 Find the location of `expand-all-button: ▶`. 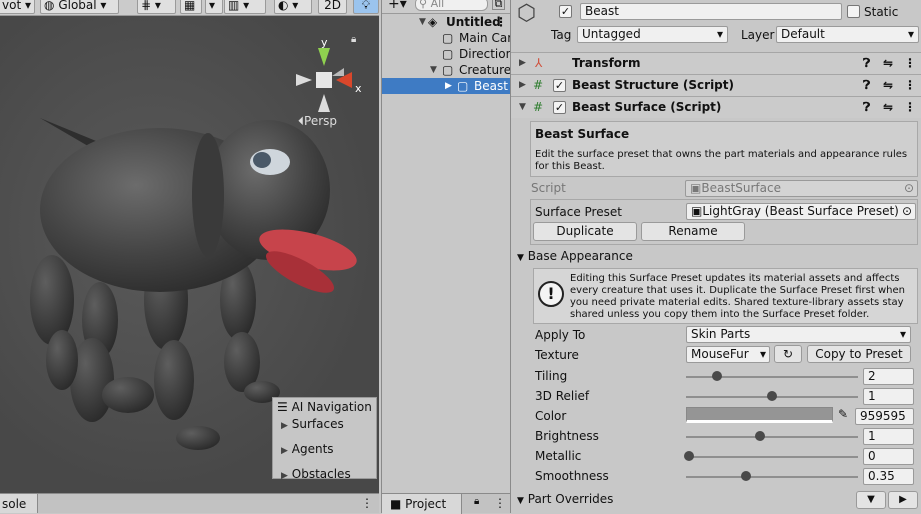

expand-all-button: ▶ is located at coordinates (903, 500).